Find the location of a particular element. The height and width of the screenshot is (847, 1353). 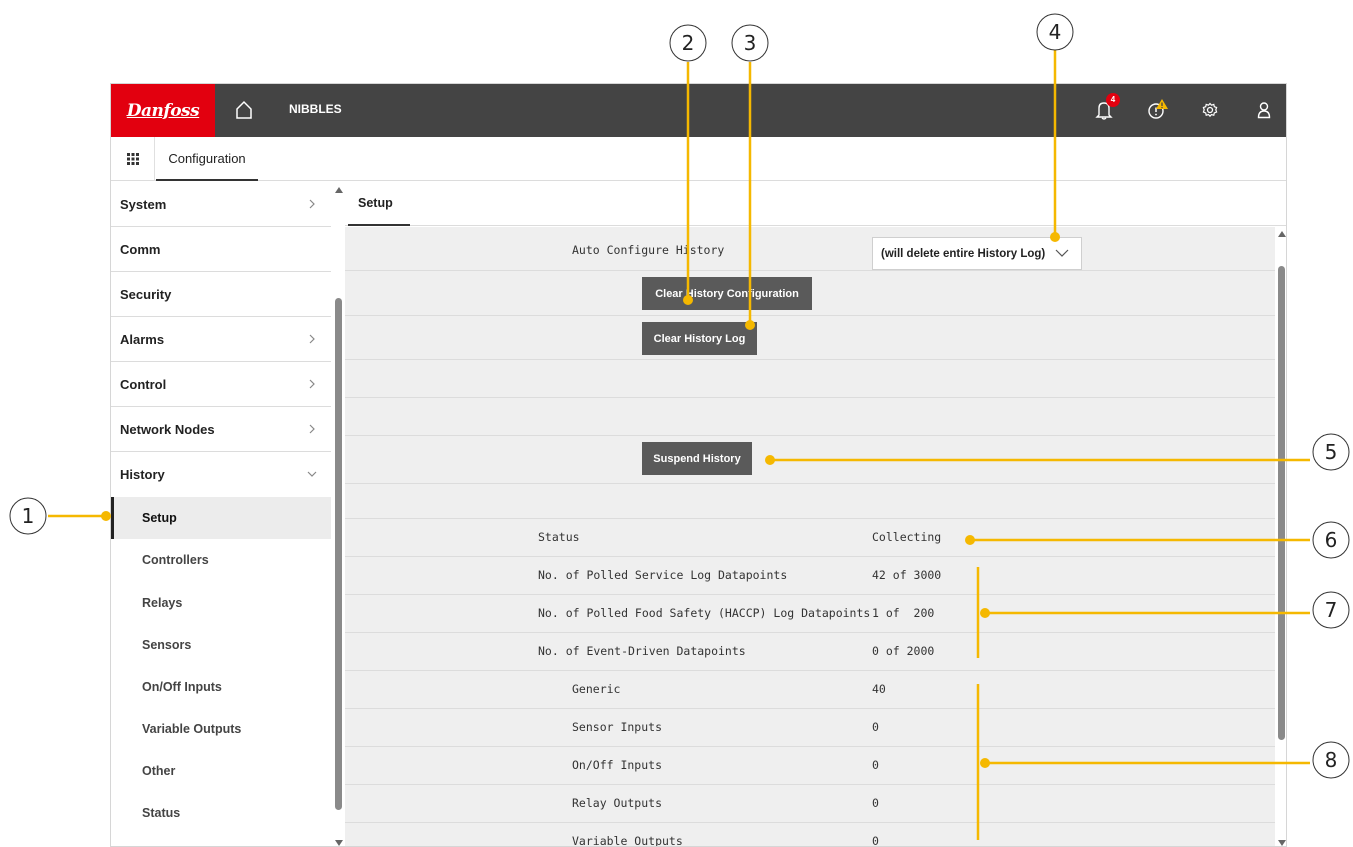

sidebar-scroll-up-icon is located at coordinates (339, 190).